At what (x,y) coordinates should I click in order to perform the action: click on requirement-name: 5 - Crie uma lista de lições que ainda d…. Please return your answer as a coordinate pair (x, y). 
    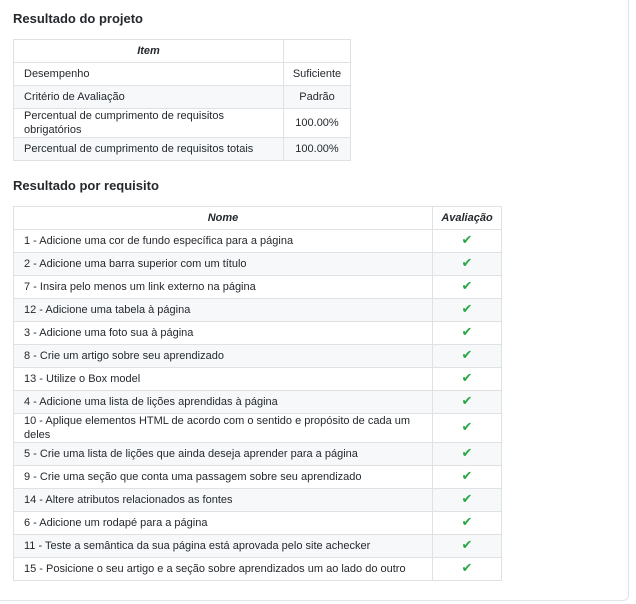
    Looking at the image, I should click on (223, 454).